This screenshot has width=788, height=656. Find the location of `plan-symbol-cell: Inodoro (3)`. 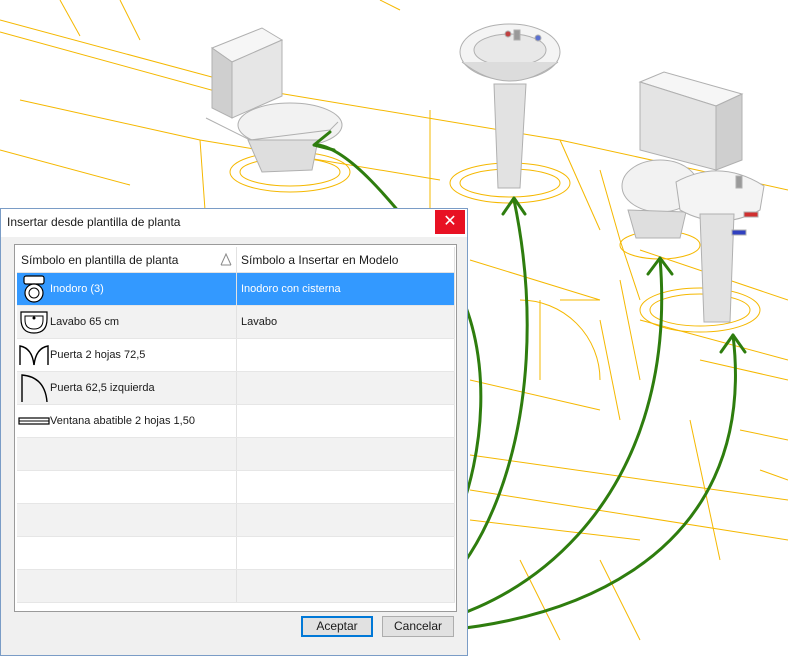

plan-symbol-cell: Inodoro (3) is located at coordinates (127, 289).